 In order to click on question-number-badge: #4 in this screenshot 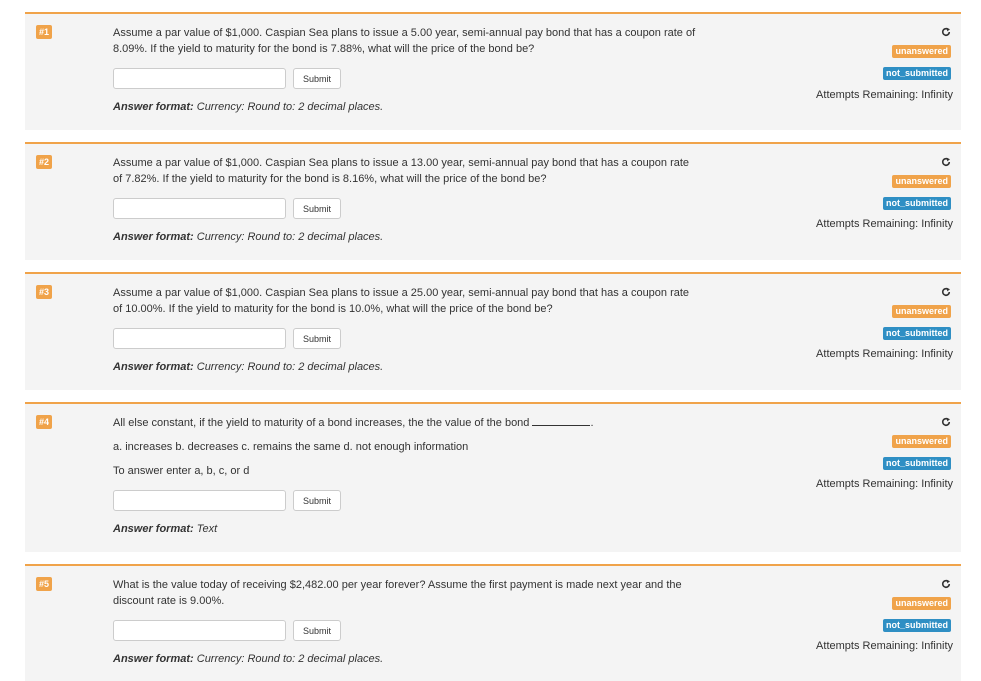, I will do `click(44, 422)`.